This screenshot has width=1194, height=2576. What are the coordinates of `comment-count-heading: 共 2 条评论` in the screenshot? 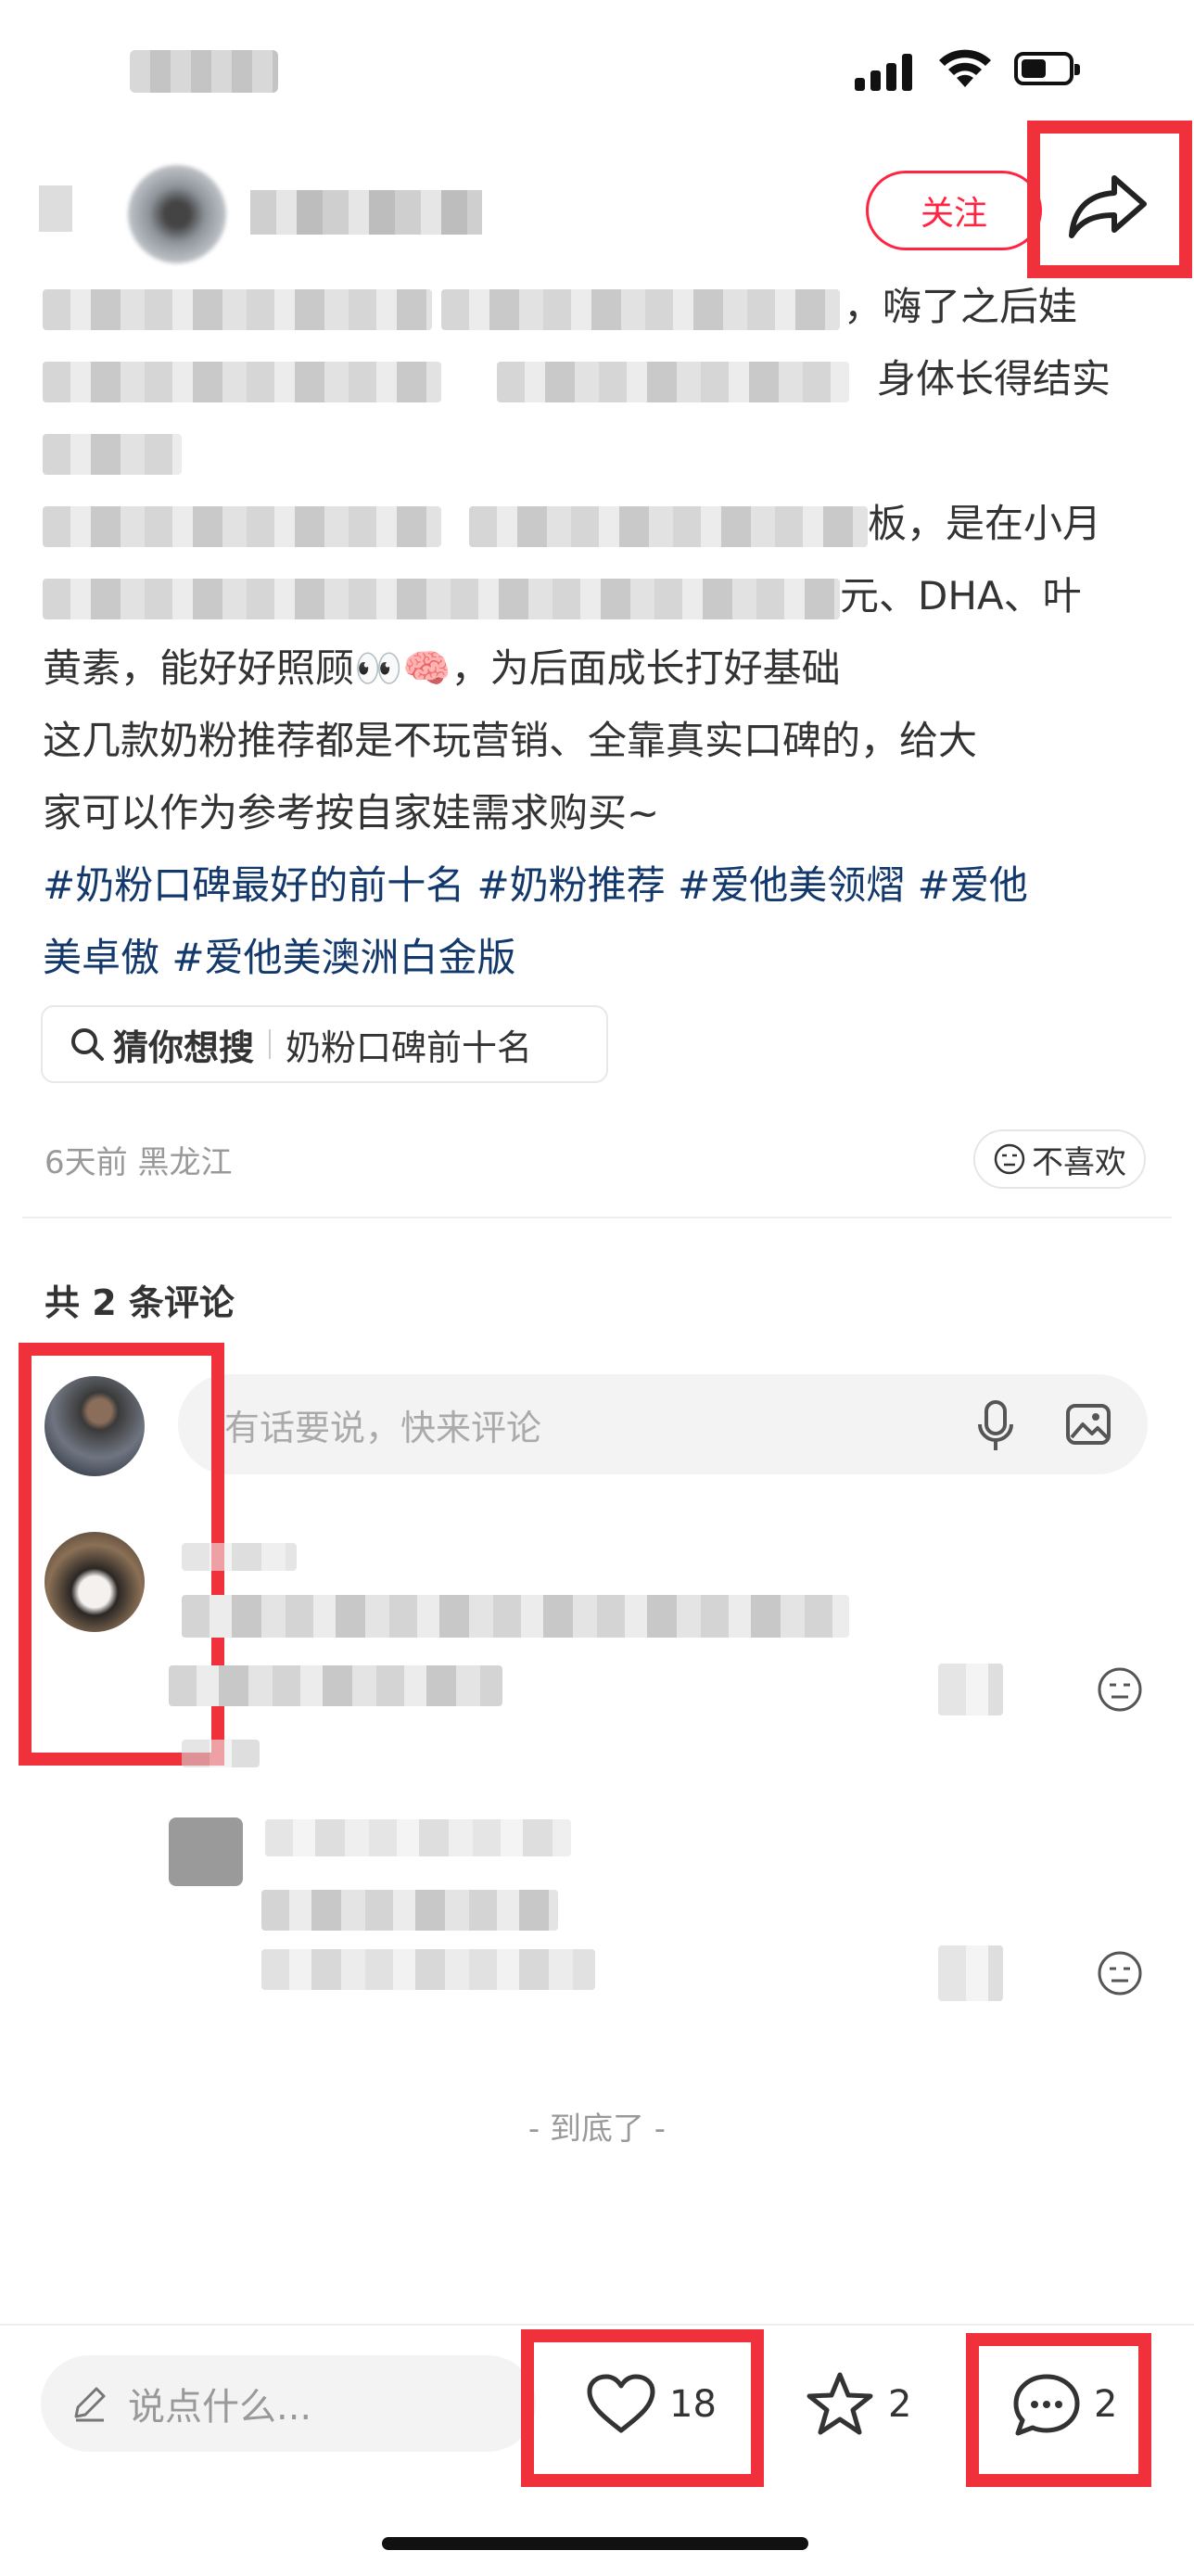 It's located at (139, 1303).